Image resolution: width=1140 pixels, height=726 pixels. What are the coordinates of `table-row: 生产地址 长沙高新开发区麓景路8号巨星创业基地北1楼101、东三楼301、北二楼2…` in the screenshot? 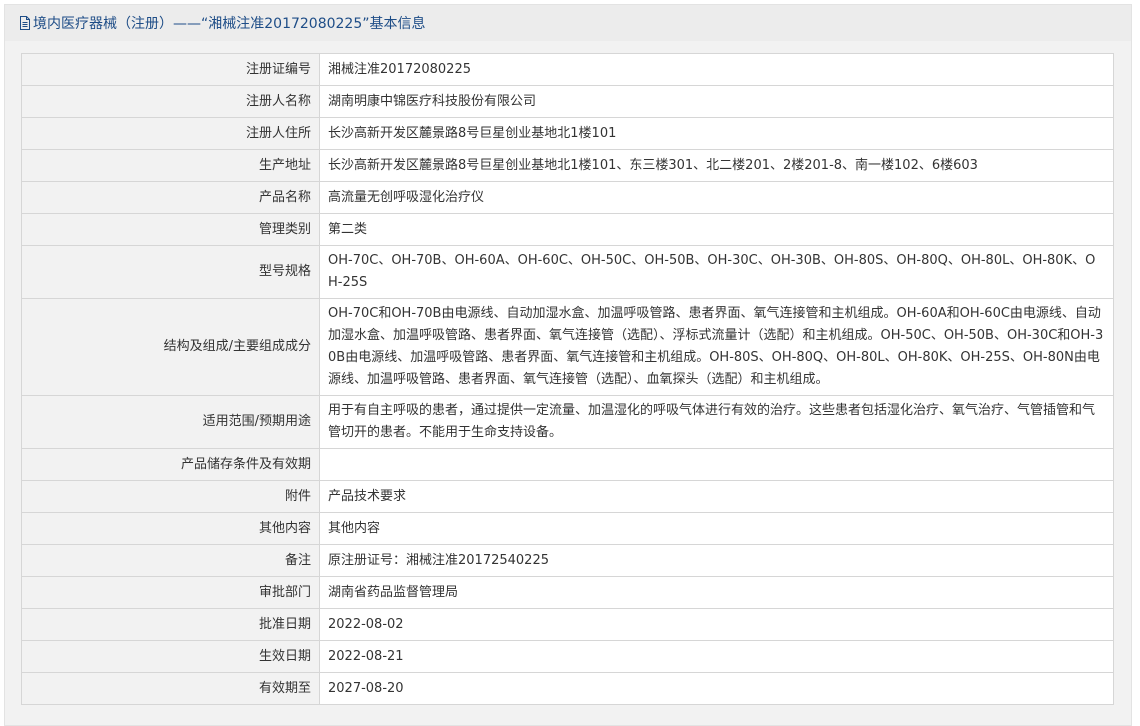 It's located at (567, 165).